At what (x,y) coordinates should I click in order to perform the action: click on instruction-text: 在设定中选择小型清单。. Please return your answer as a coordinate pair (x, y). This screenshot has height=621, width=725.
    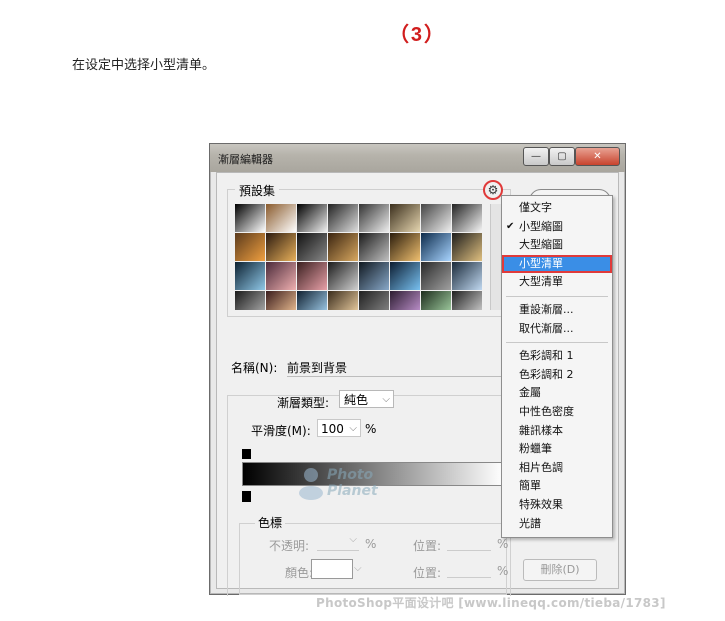
    Looking at the image, I should click on (144, 65).